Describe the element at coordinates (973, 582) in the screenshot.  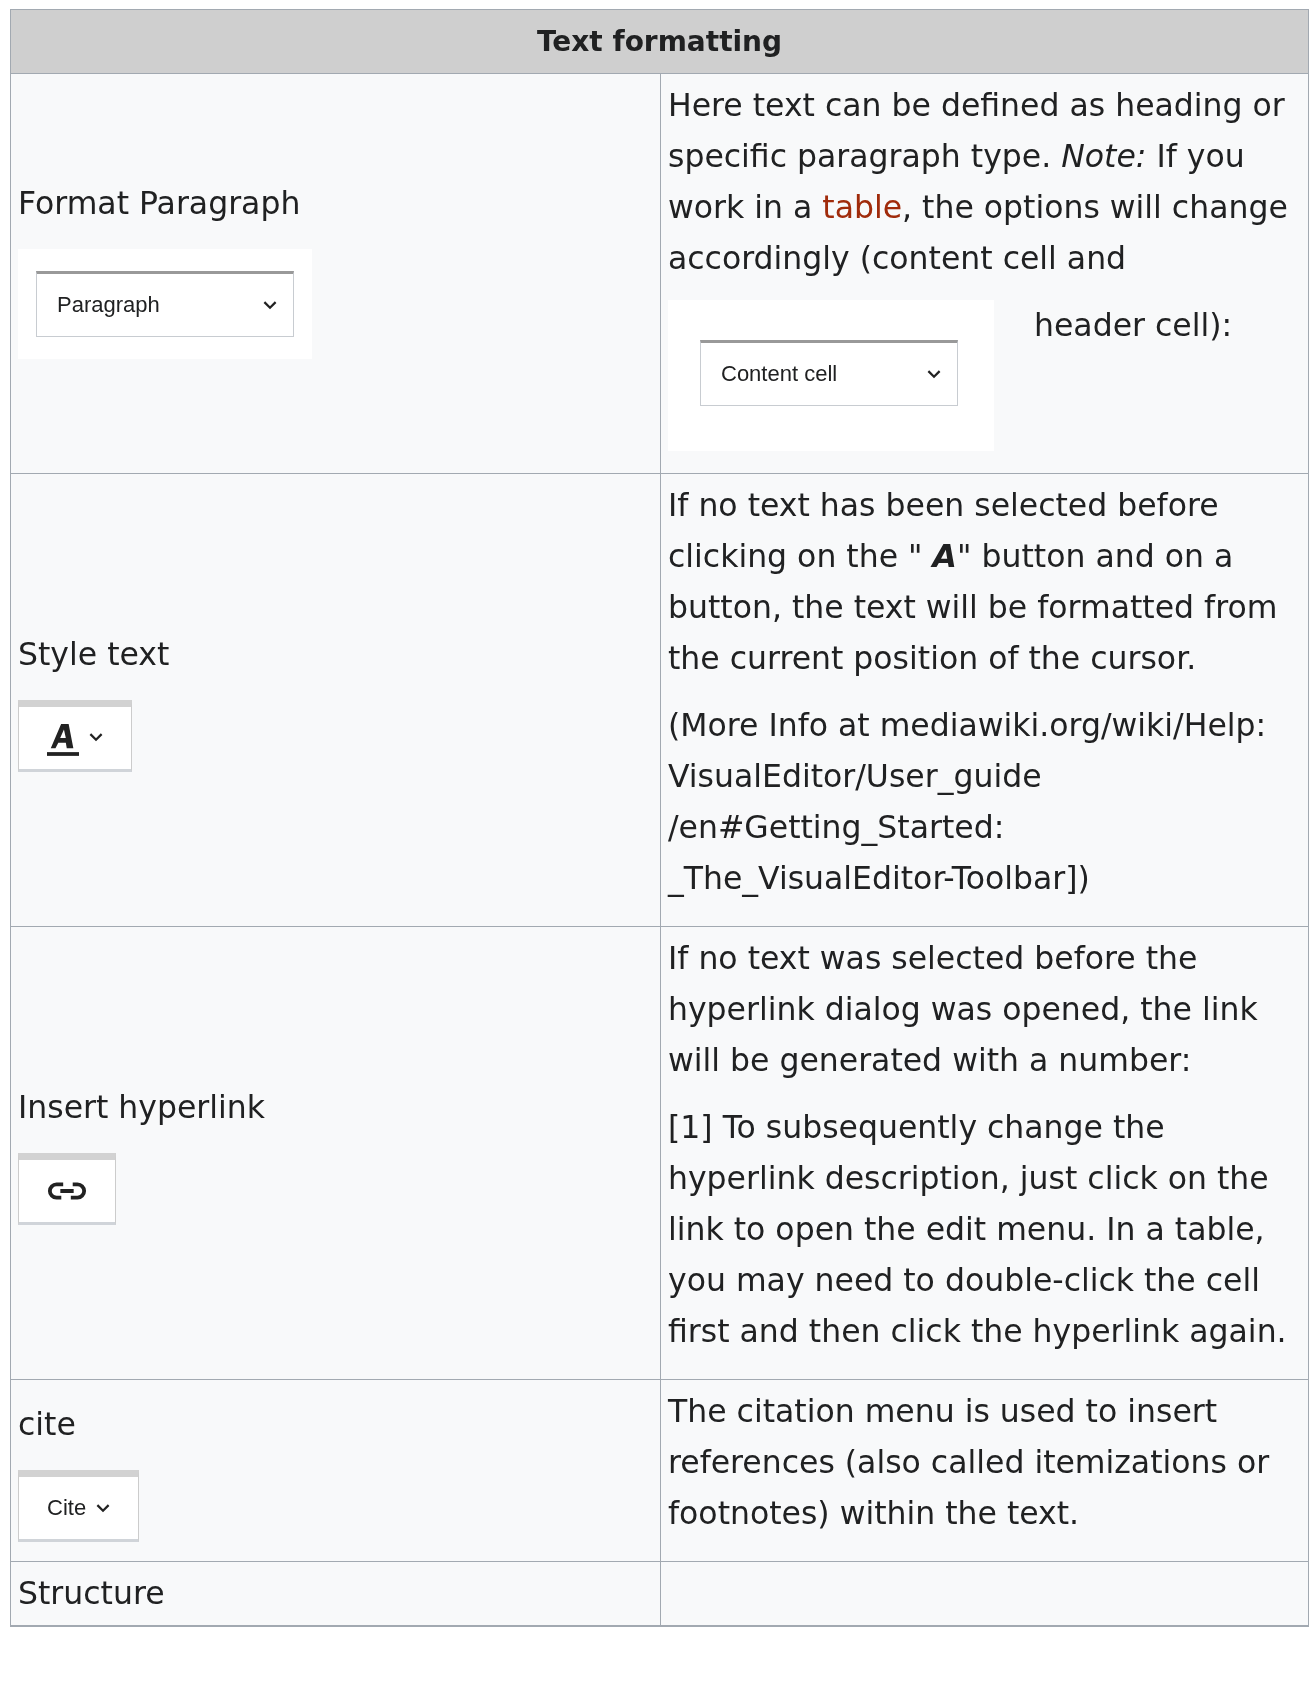
I see `description-text: If no text has been selected before clicking on the " A" button and on a button, the text will be formatted from the current position of the cursor.` at that location.